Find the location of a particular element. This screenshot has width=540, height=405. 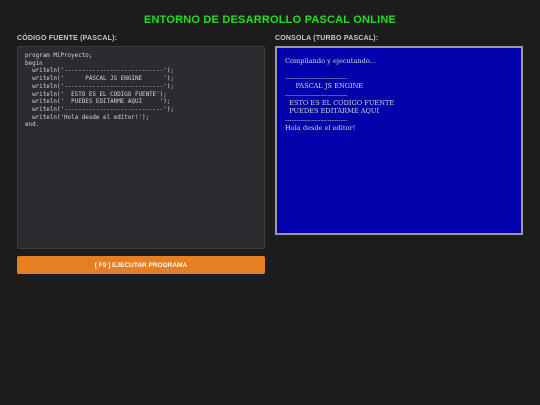

console-label: CONSOLA (TURBO PASCAL): is located at coordinates (327, 38).